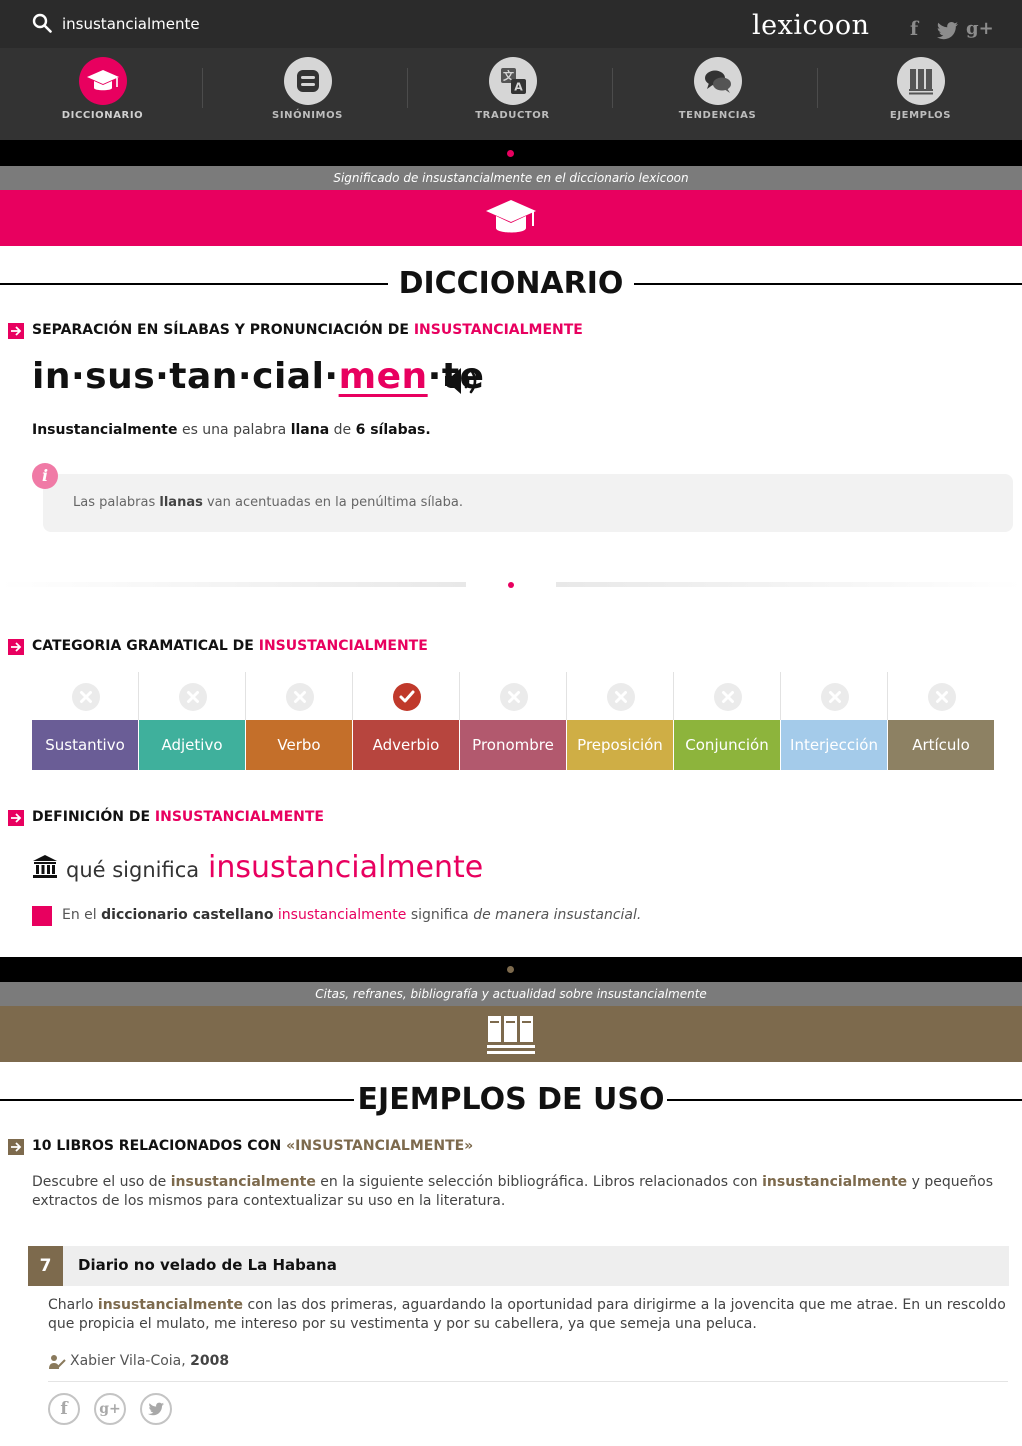  Describe the element at coordinates (102, 115) in the screenshot. I see `nav-label: DICCIONARIO` at that location.